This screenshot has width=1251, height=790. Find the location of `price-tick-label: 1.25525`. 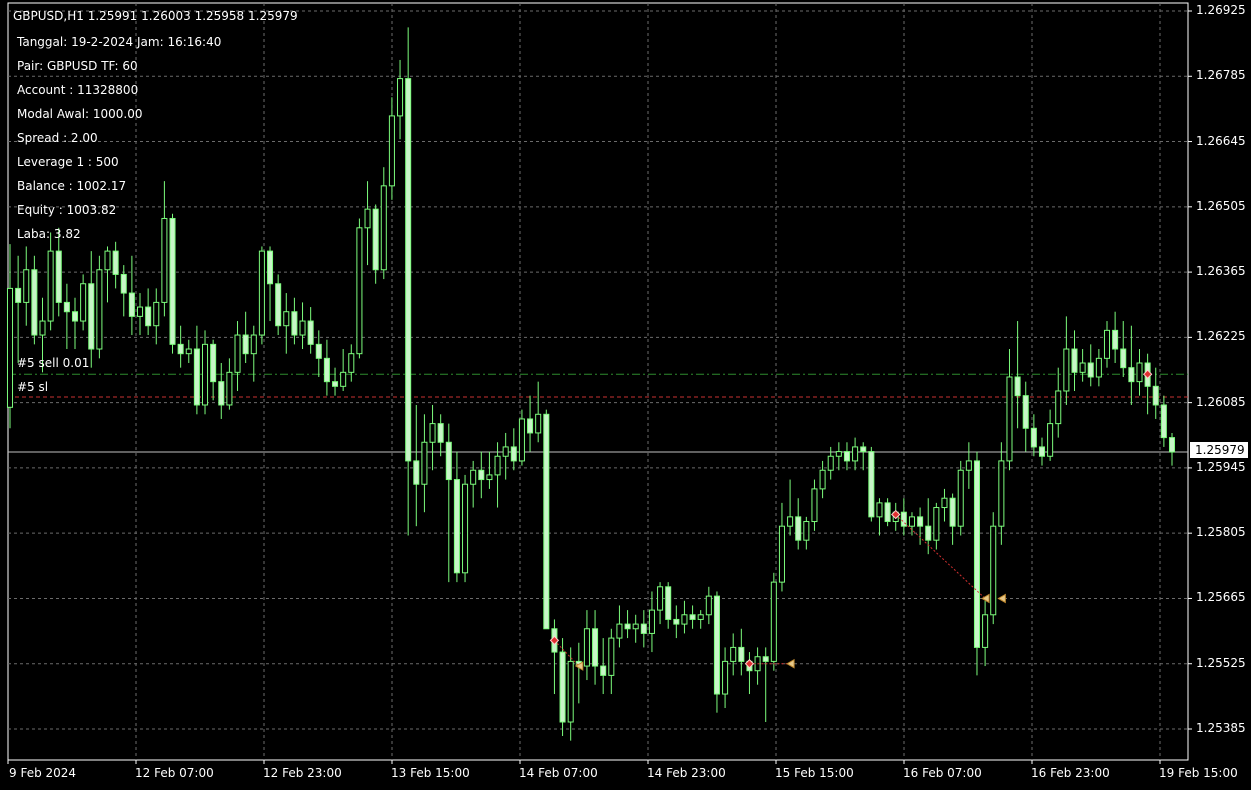

price-tick-label: 1.25525 is located at coordinates (1221, 662).